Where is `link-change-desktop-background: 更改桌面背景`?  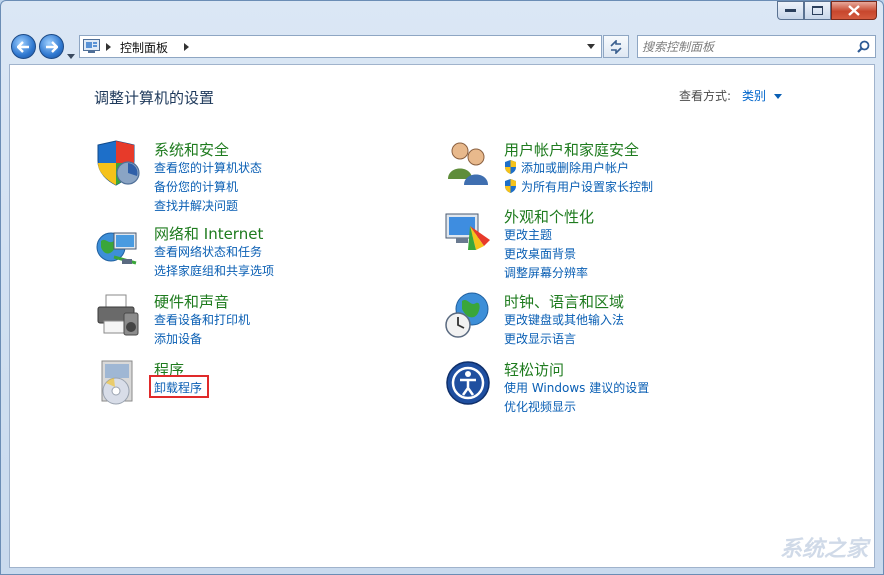 link-change-desktop-background: 更改桌面背景 is located at coordinates (540, 253).